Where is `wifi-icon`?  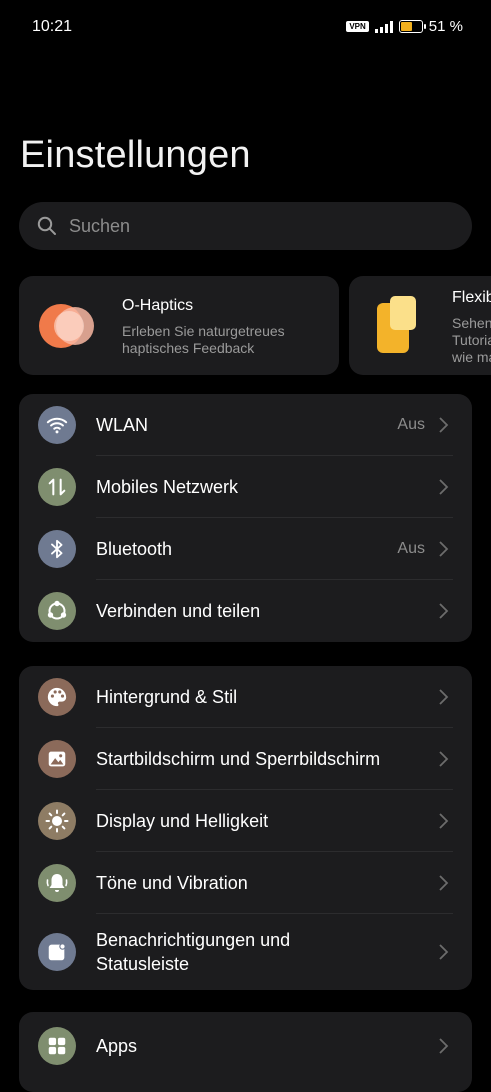
wifi-icon is located at coordinates (57, 425).